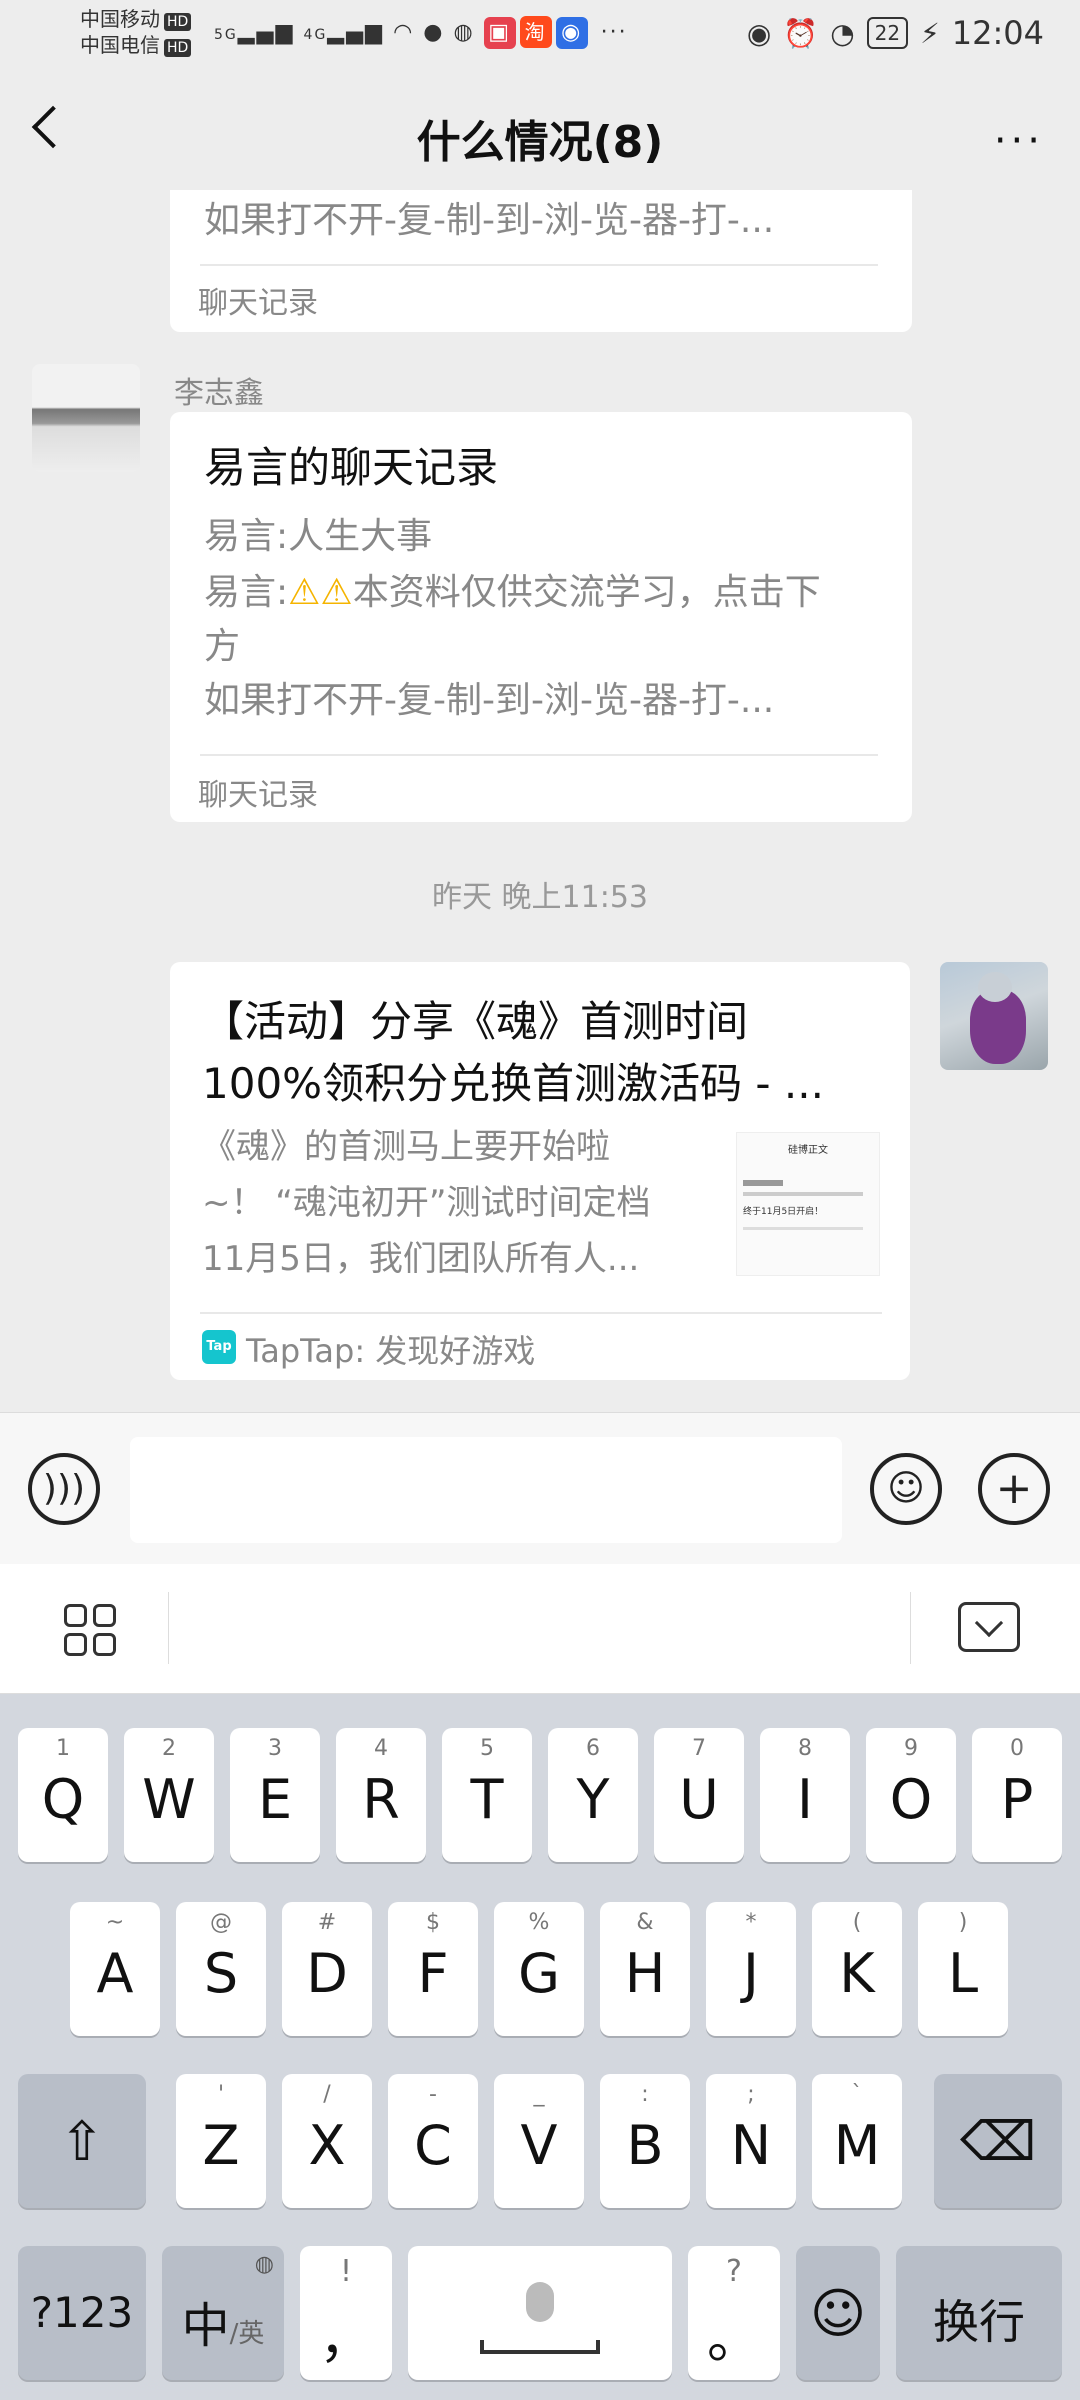 Image resolution: width=1080 pixels, height=2400 pixels. I want to click on key-label: A, so click(115, 1973).